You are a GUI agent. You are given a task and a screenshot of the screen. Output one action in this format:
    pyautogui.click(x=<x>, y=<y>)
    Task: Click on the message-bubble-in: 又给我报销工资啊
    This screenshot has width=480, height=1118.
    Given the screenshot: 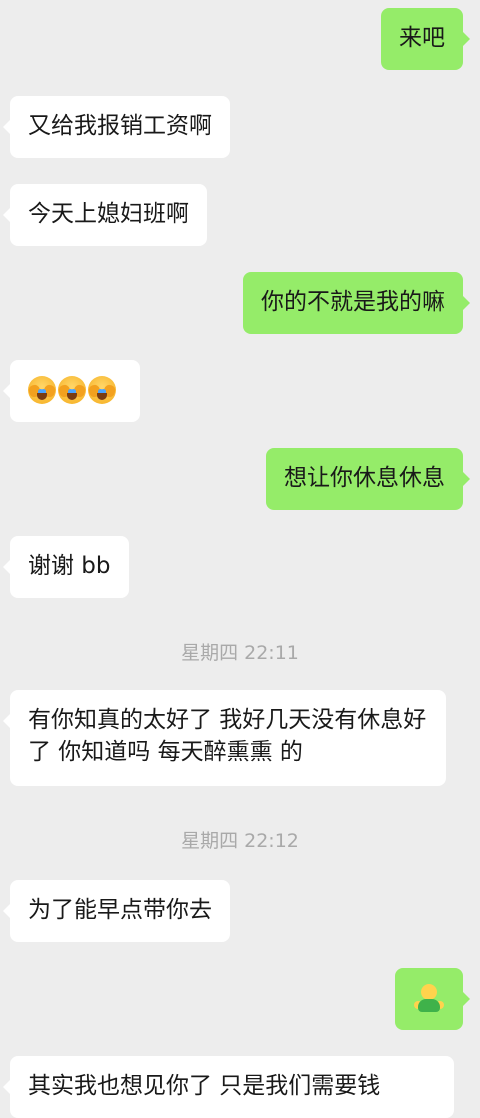 What is the action you would take?
    pyautogui.click(x=116, y=127)
    